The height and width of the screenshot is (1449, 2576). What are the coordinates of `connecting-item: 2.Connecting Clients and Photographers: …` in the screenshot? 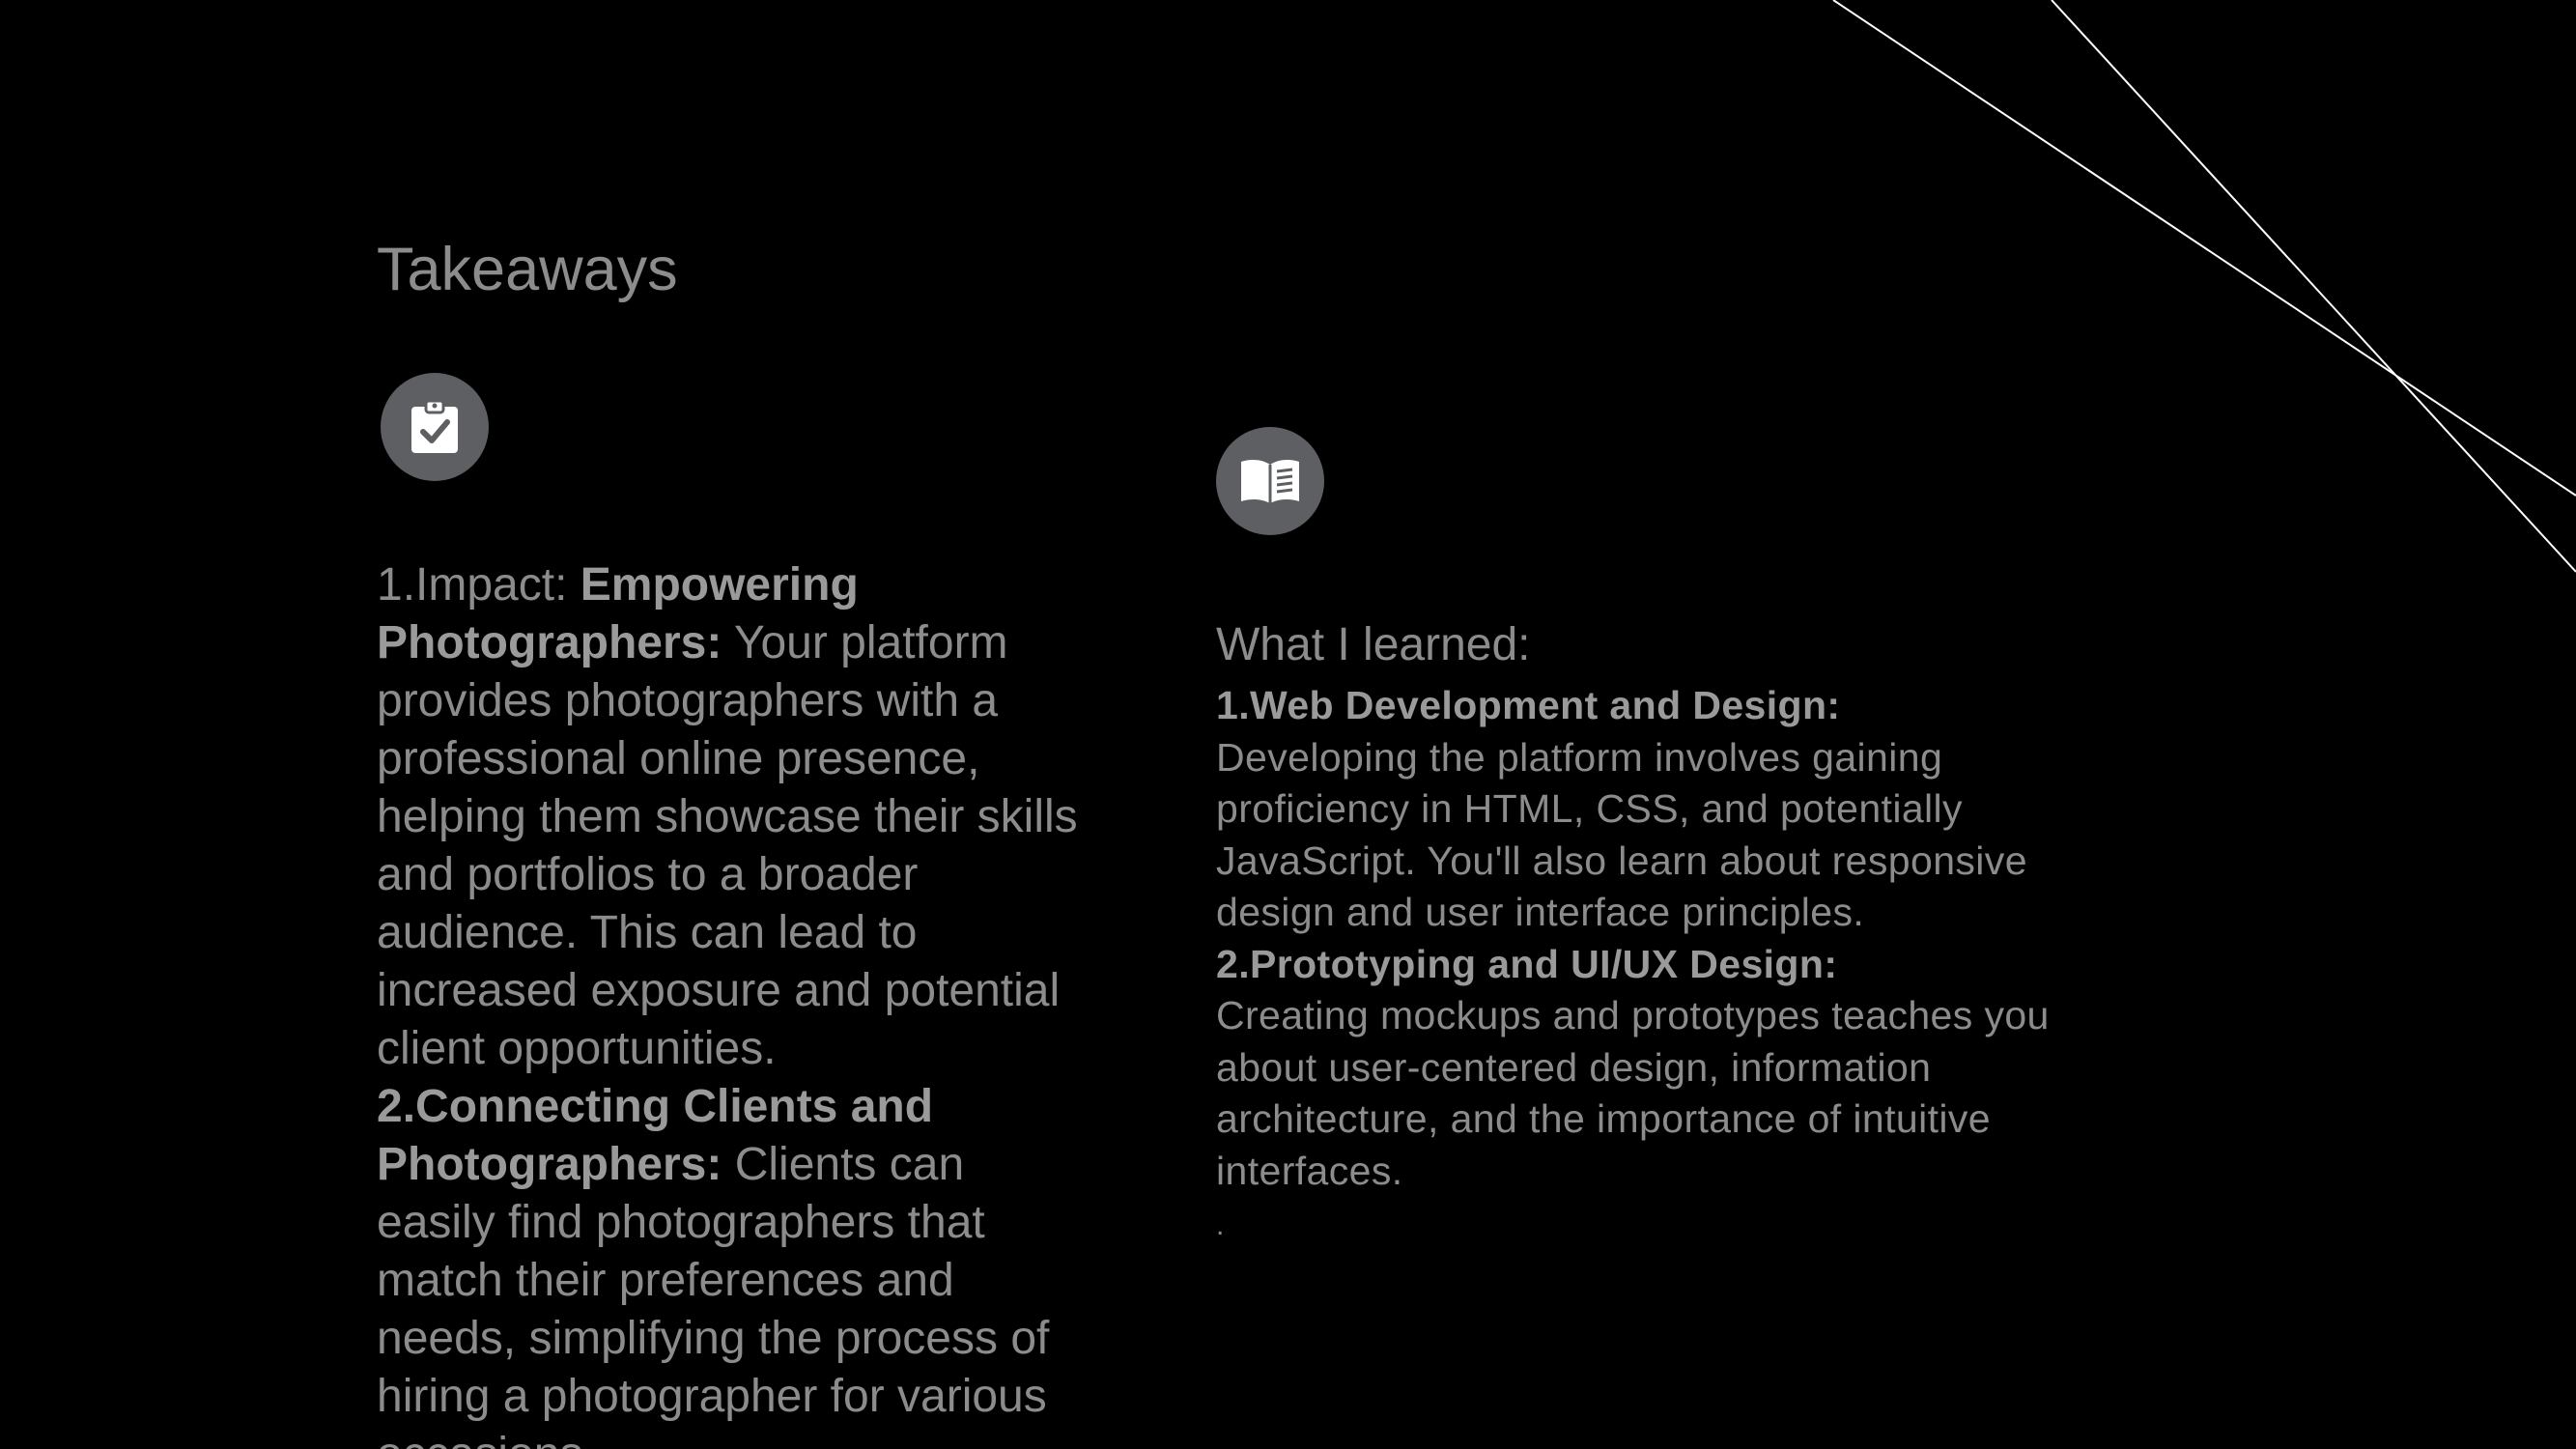 It's located at (734, 1263).